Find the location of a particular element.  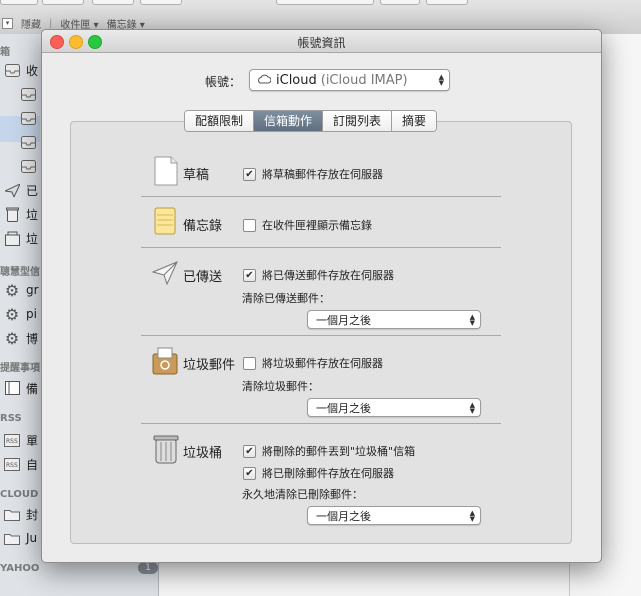

sidebar-item-smart-pi: ⚙ pi is located at coordinates (20, 314).